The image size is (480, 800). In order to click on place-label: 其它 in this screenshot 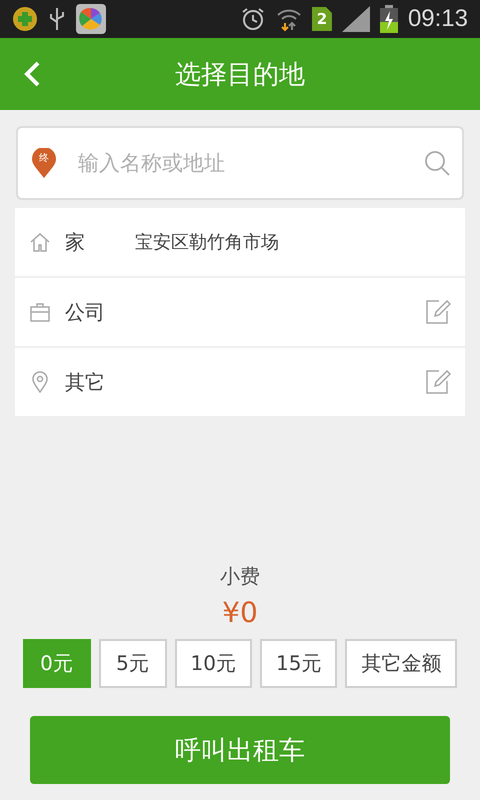, I will do `click(85, 382)`.